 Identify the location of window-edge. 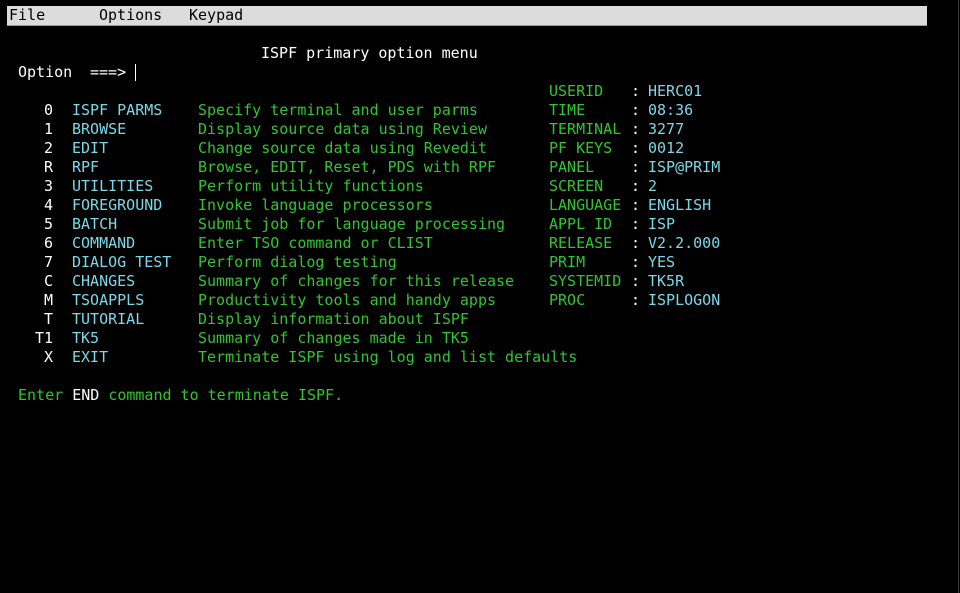
(958, 296).